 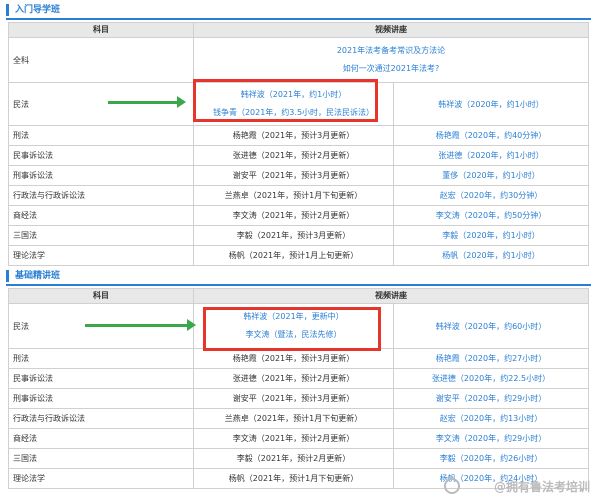 I want to click on table-row: 理论法学 杨帆（2021年，预计1月上旬更新） 杨帆（2020年，约1小时）, so click(x=298, y=255).